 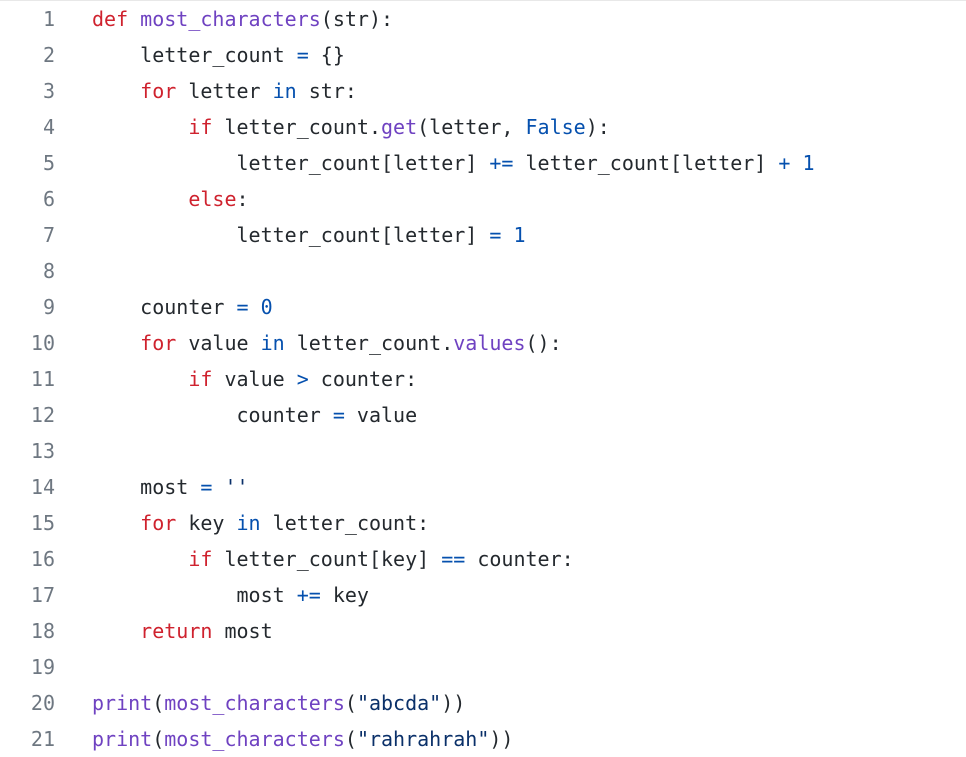 What do you see at coordinates (345, 523) in the screenshot?
I see `code-token-text: letter_count:` at bounding box center [345, 523].